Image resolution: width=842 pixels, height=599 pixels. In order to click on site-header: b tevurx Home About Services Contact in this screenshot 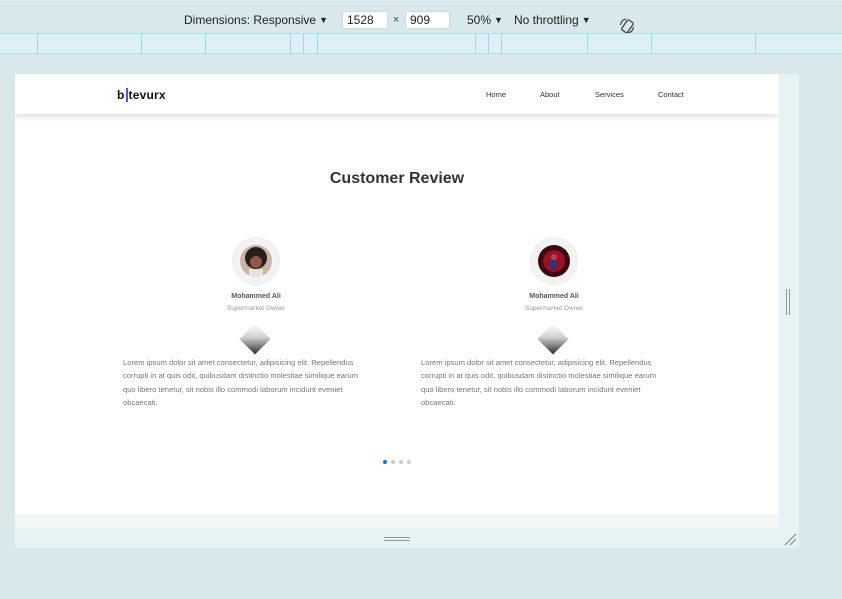, I will do `click(397, 94)`.